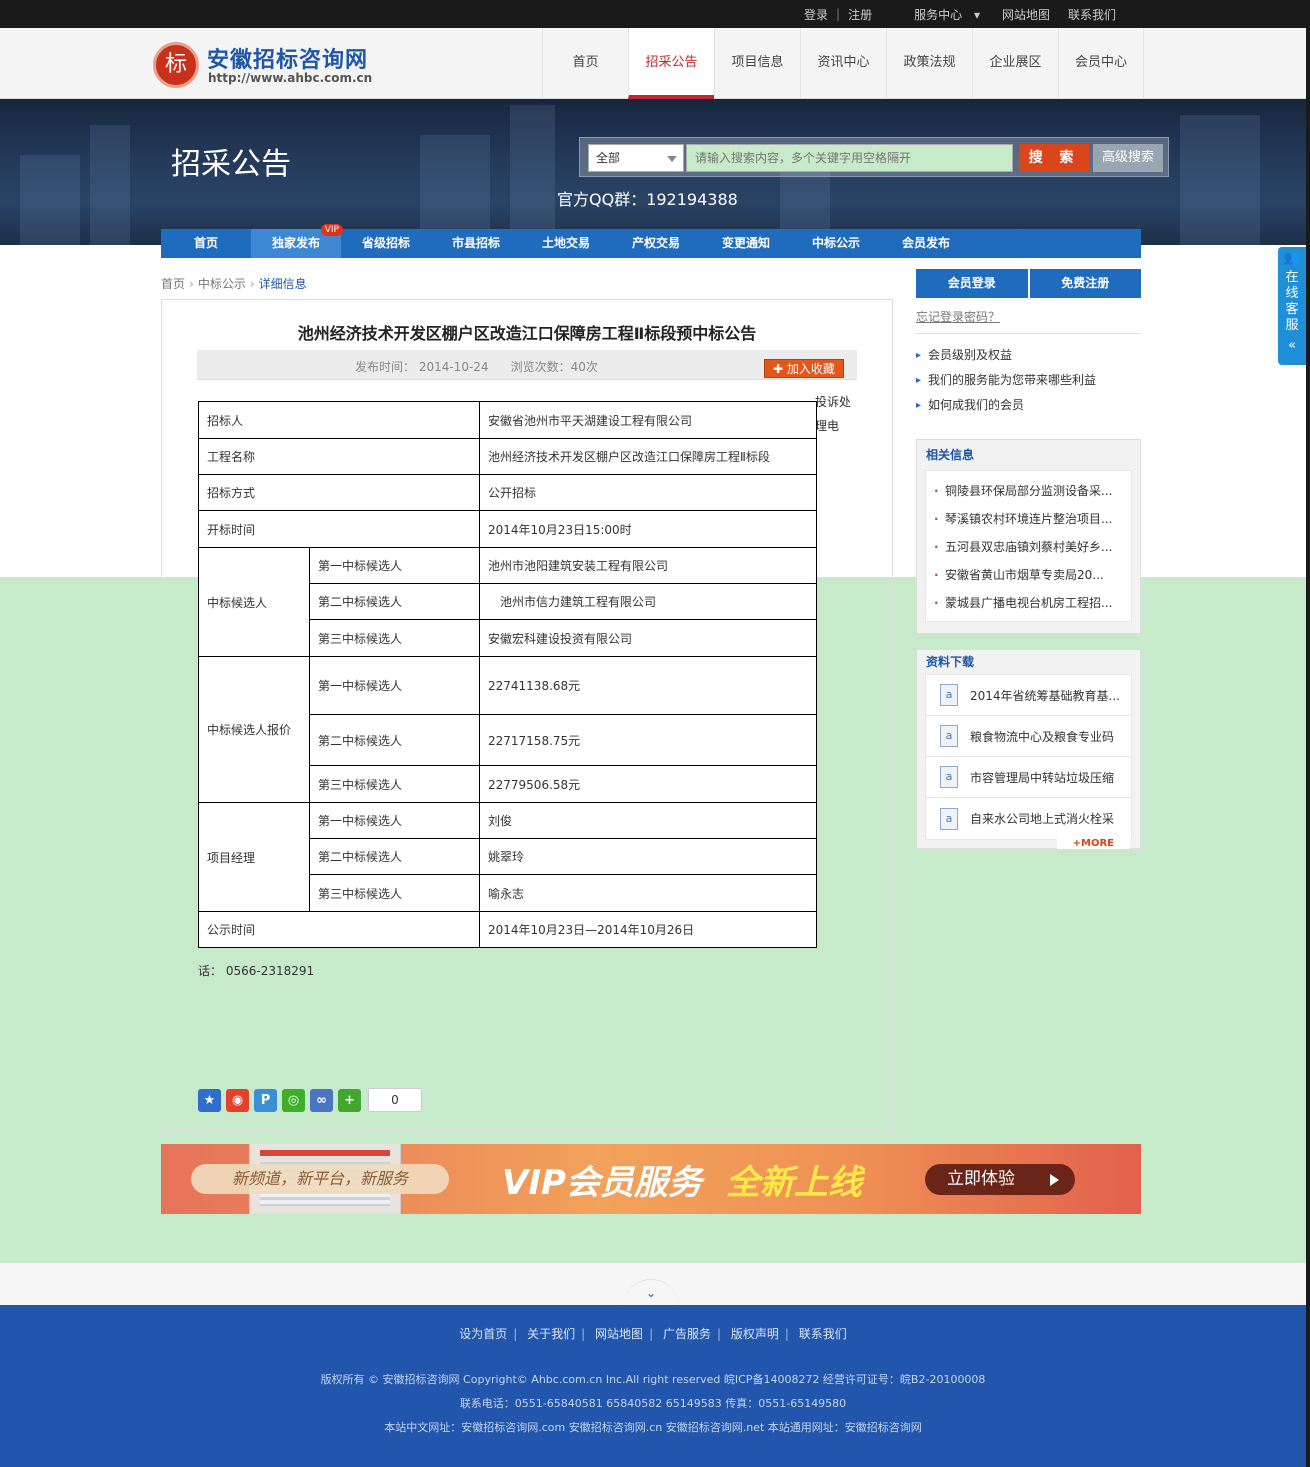 The width and height of the screenshot is (1310, 1467). Describe the element at coordinates (780, 369) in the screenshot. I see `plus-icon: ✚` at that location.